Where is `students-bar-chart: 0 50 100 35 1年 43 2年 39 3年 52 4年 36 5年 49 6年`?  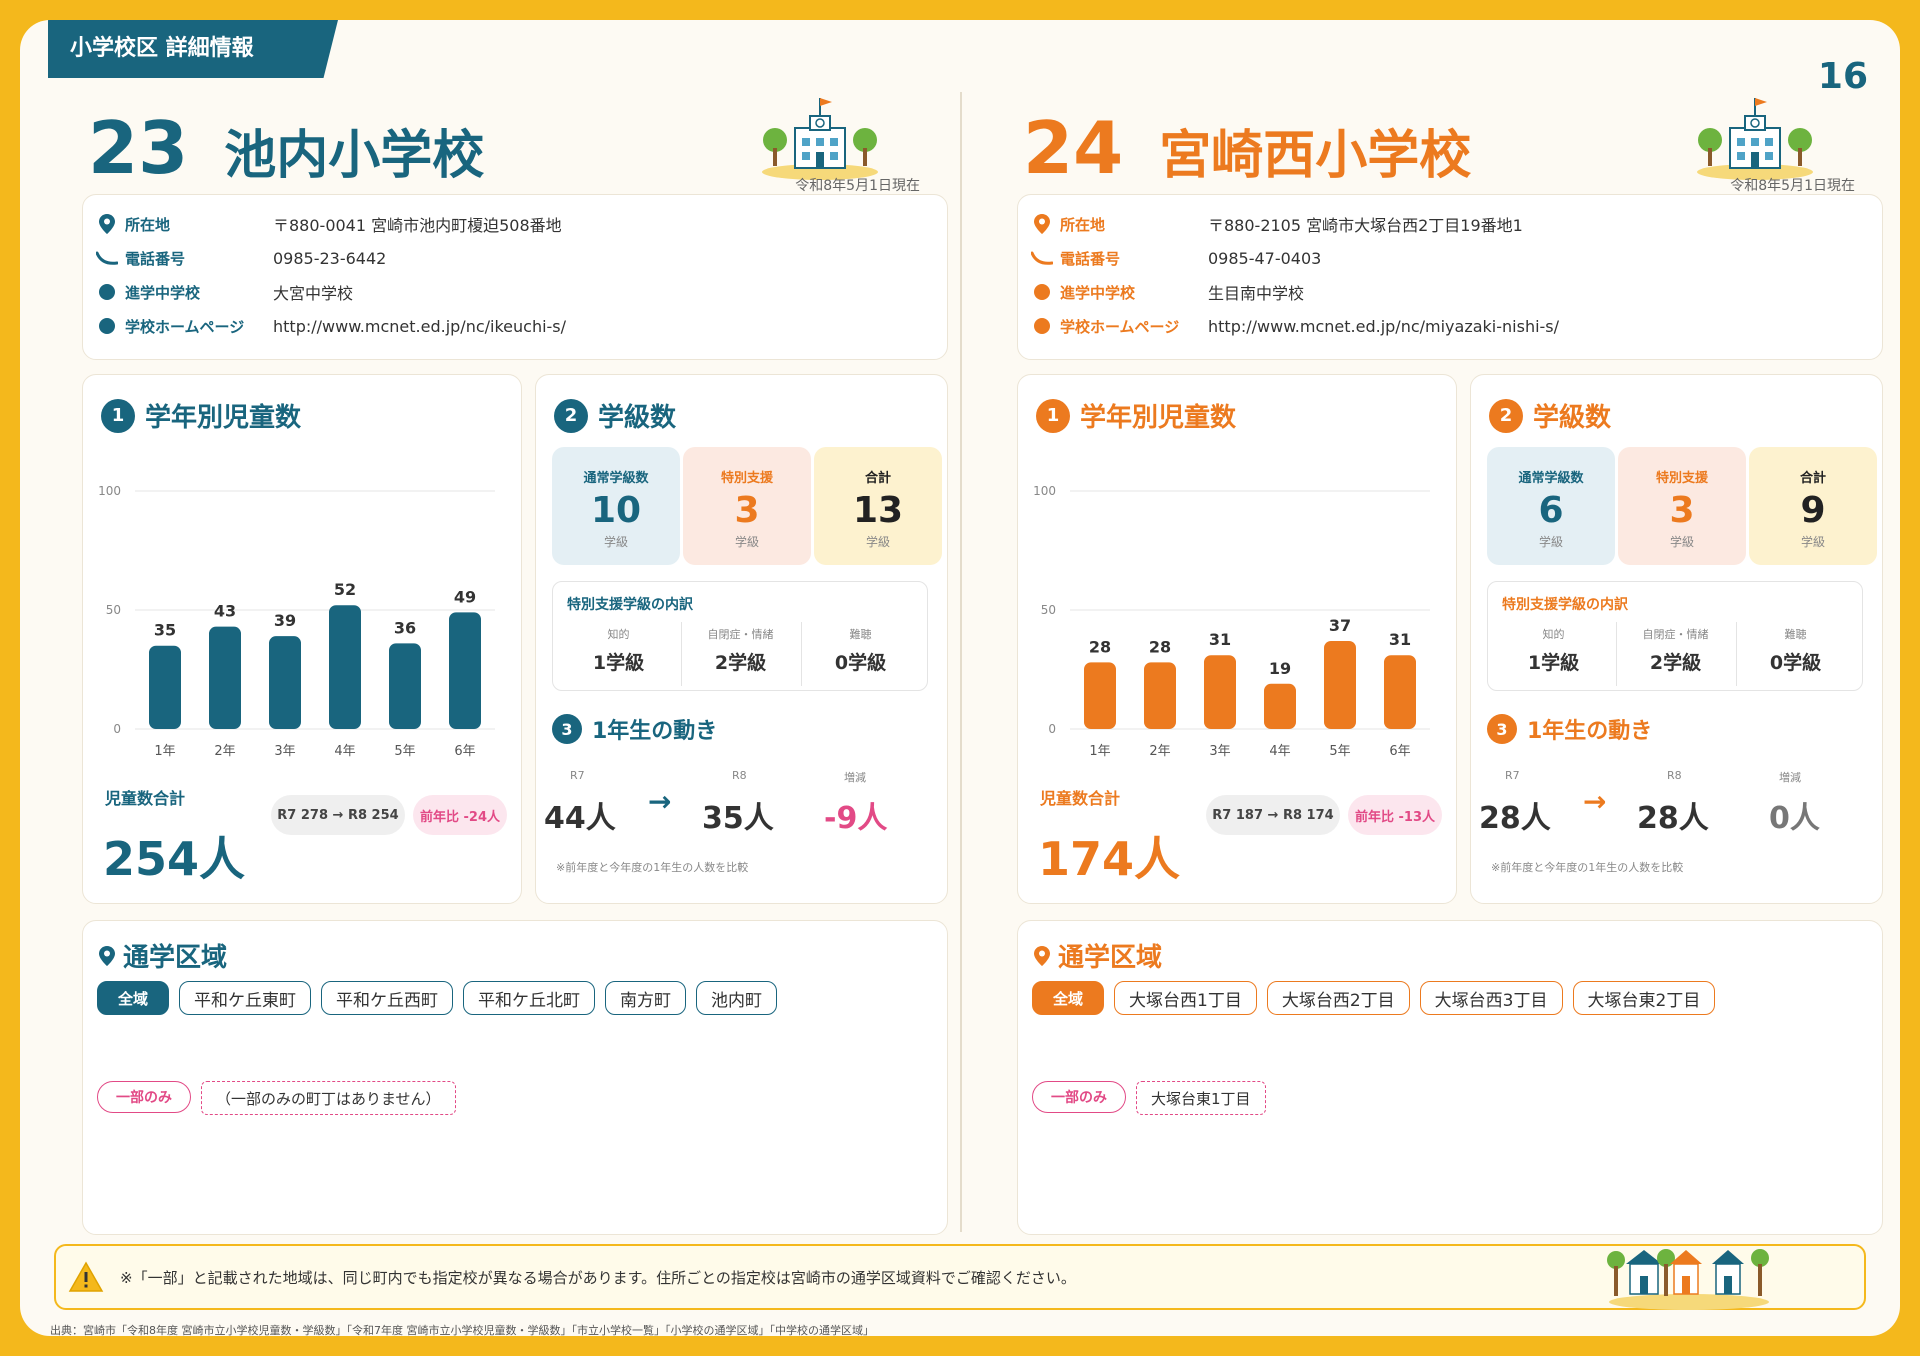 students-bar-chart: 0 50 100 35 1年 43 2年 39 3年 52 4年 36 5年 49 6年 is located at coordinates (296, 621).